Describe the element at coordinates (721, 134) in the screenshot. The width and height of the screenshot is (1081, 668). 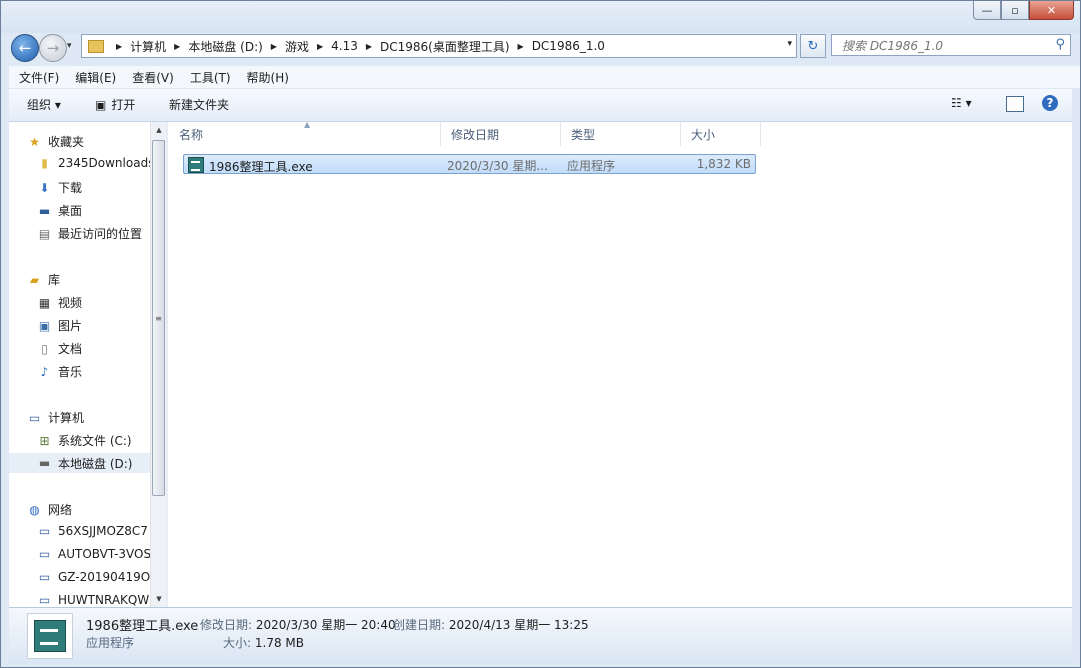
I see `column-header-size: 大小` at that location.